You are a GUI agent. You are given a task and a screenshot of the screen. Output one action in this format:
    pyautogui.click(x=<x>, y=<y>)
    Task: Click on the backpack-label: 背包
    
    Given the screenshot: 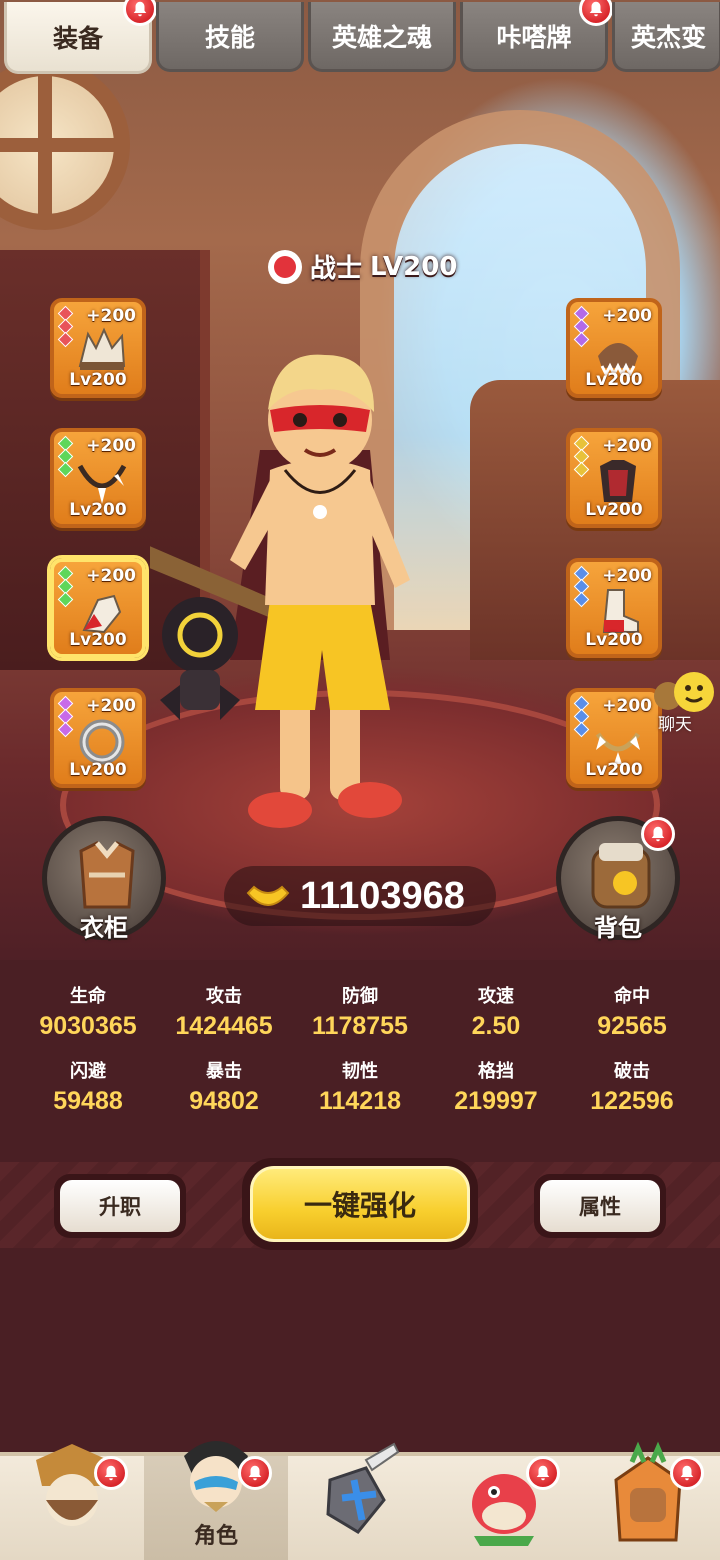 What is the action you would take?
    pyautogui.click(x=618, y=928)
    